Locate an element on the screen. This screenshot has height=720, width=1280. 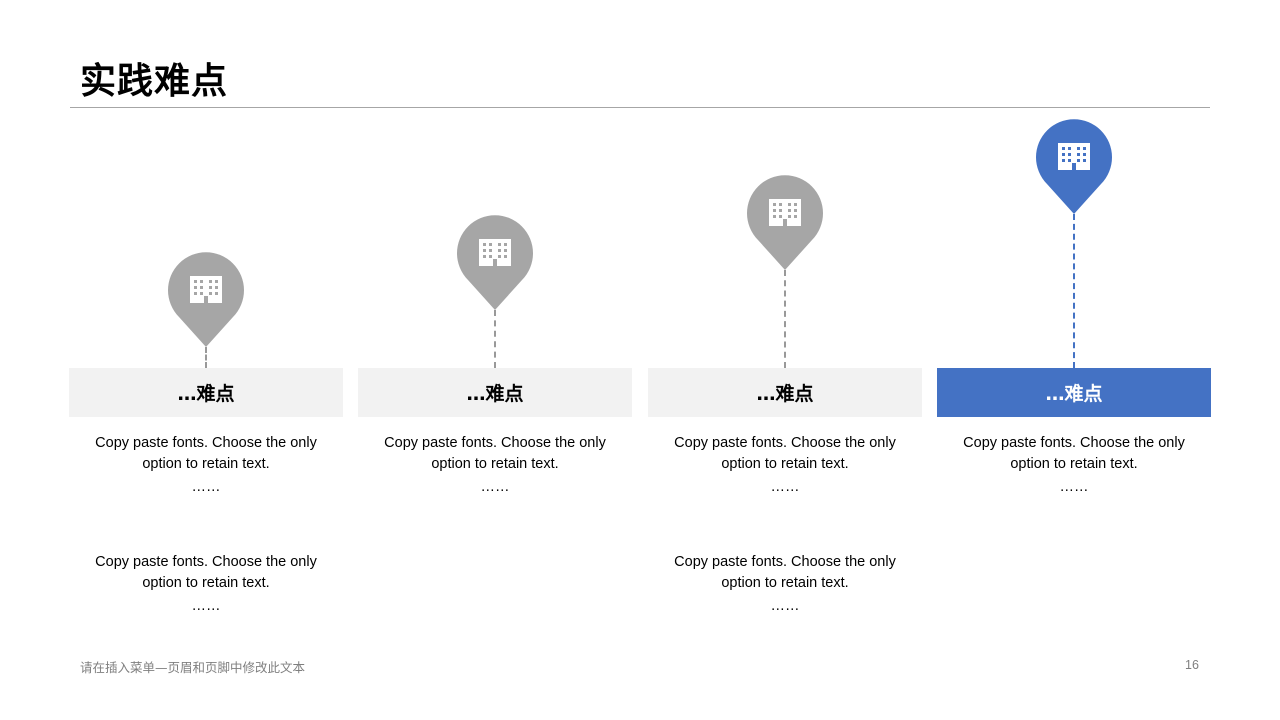
page-number: 16 is located at coordinates (1192, 665).